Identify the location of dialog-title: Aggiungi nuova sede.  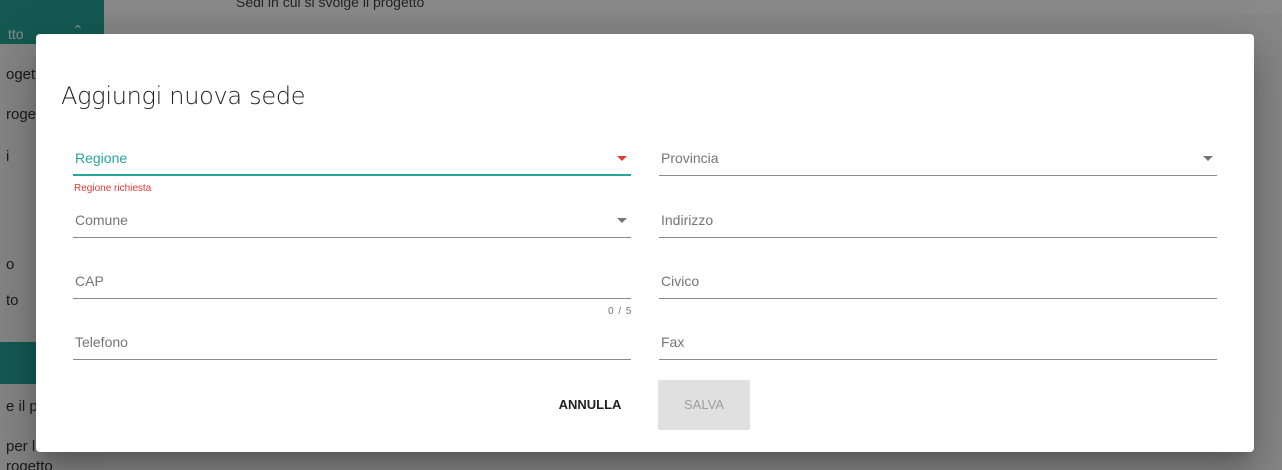
(183, 96).